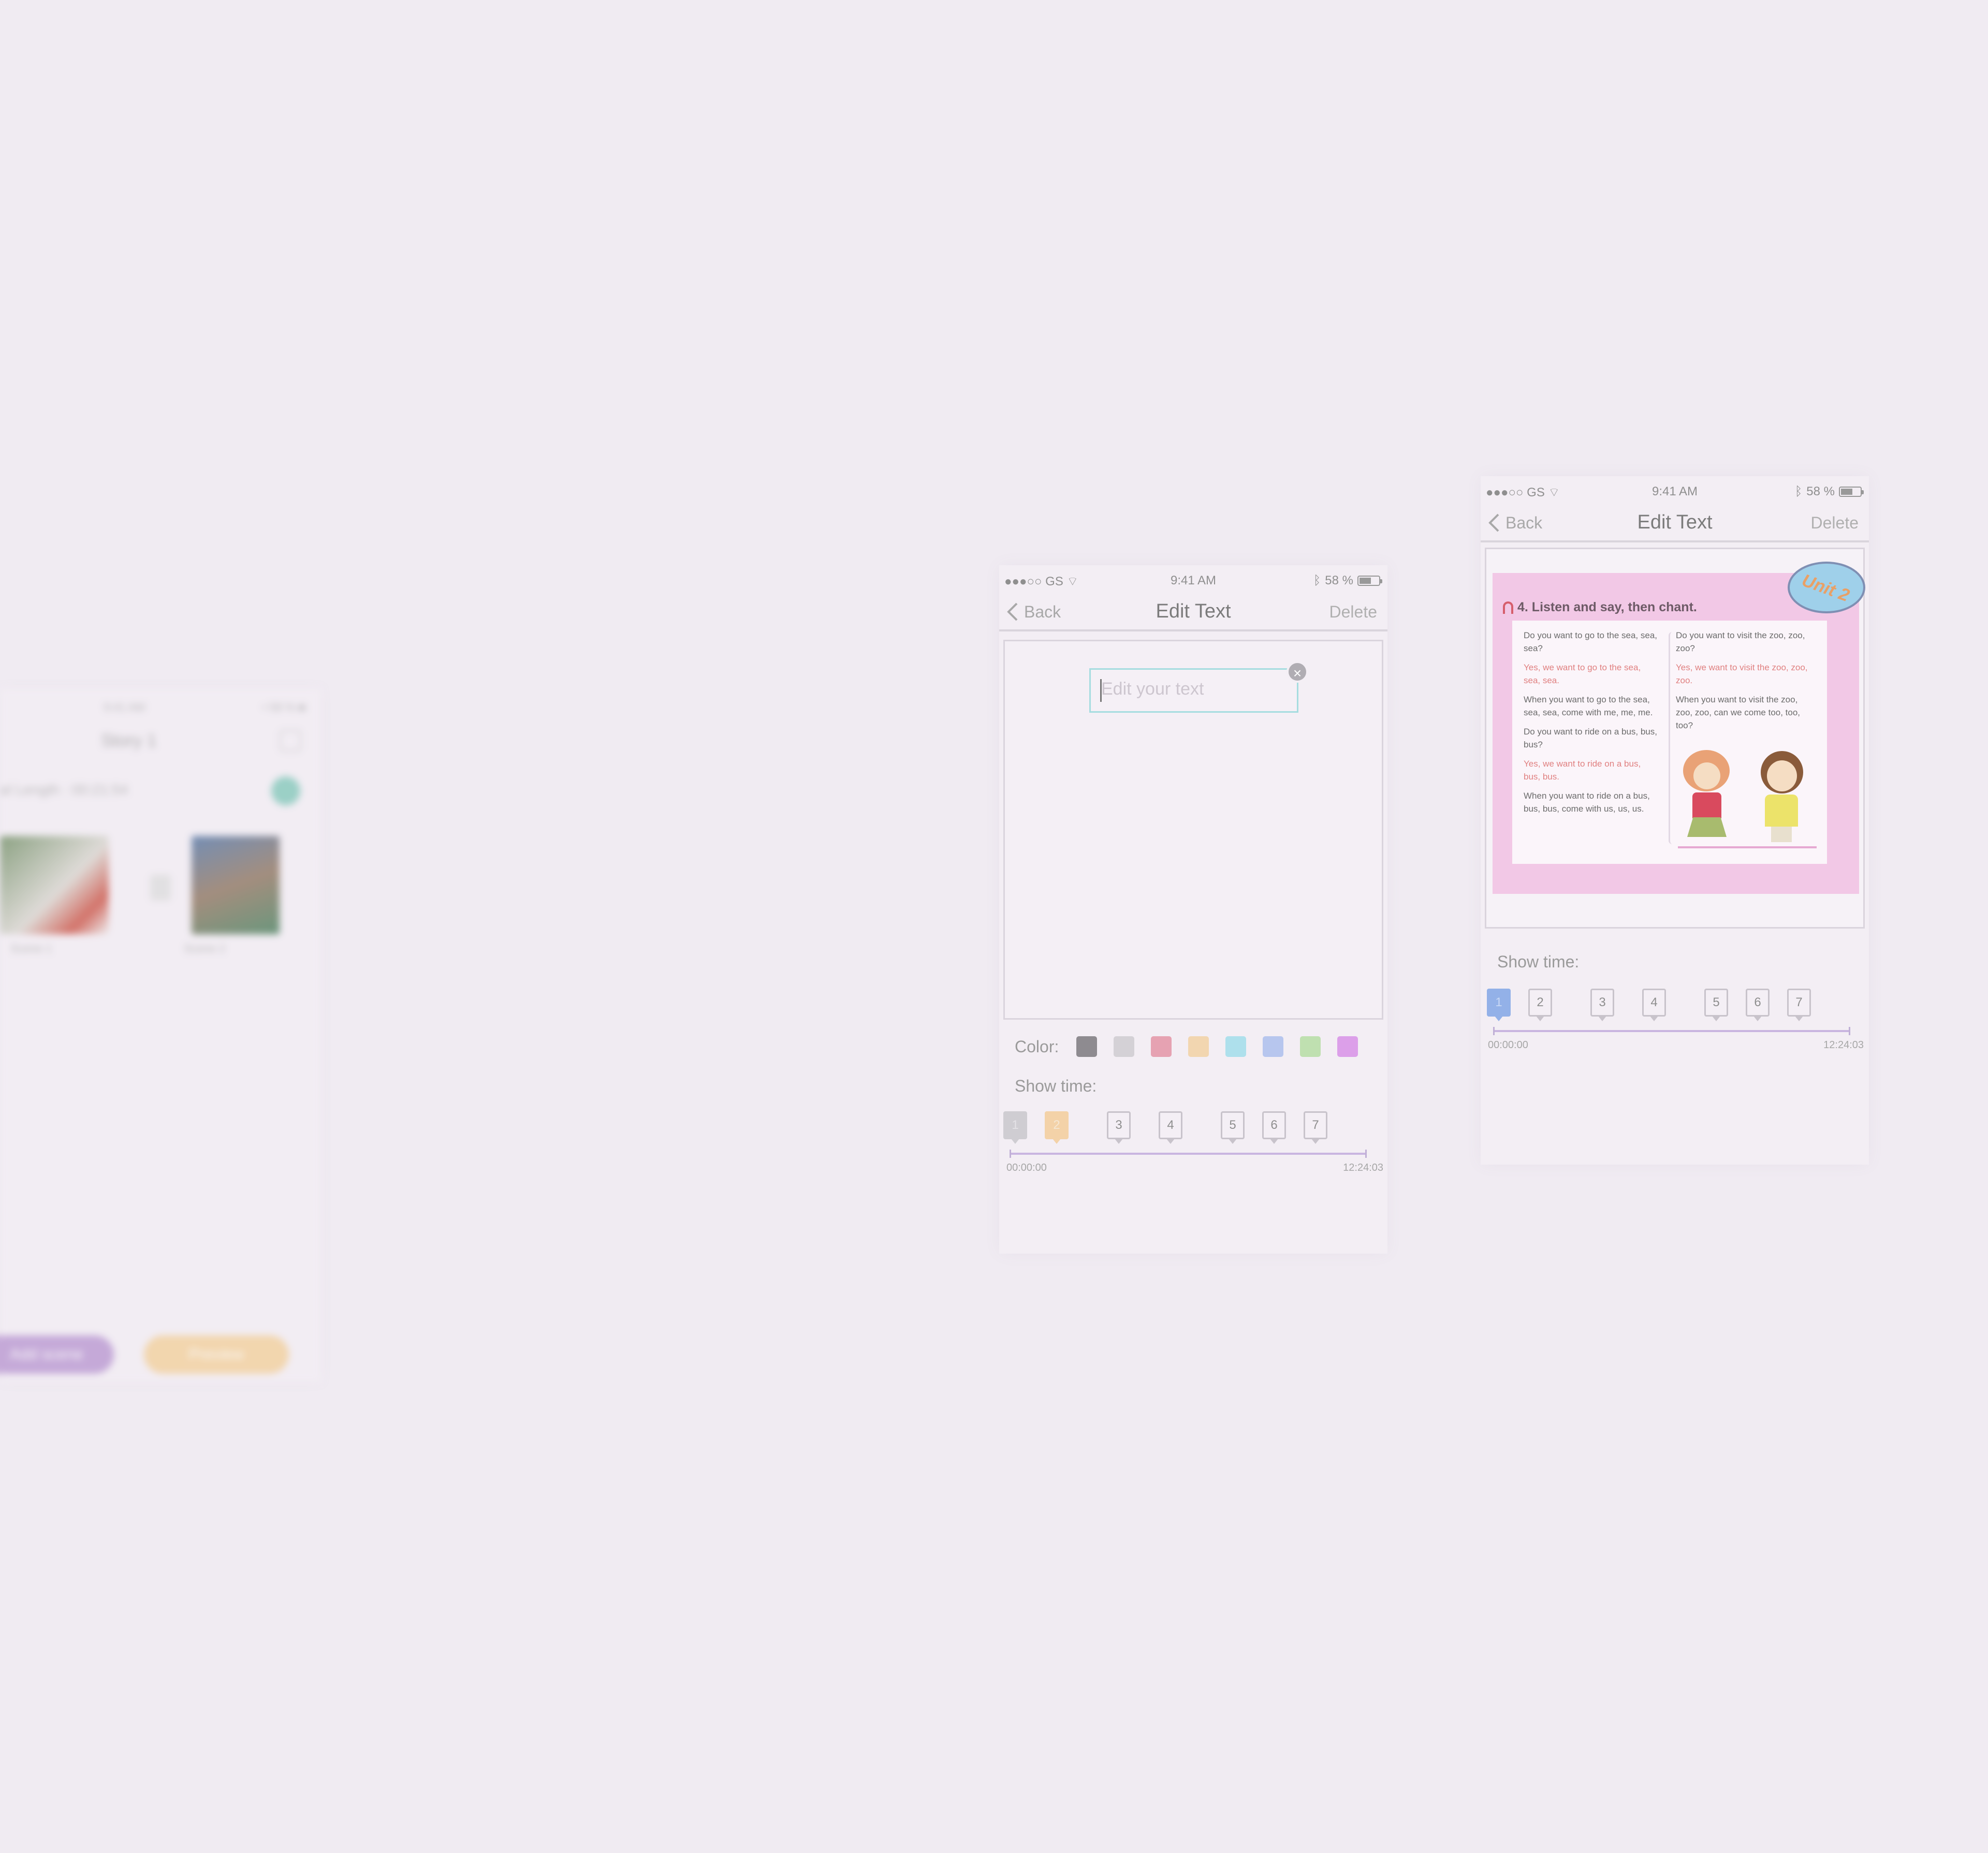 The width and height of the screenshot is (1988, 1853). Describe the element at coordinates (1590, 642) in the screenshot. I see `chant-line: Do you want to go to the sea, sea, sea?` at that location.